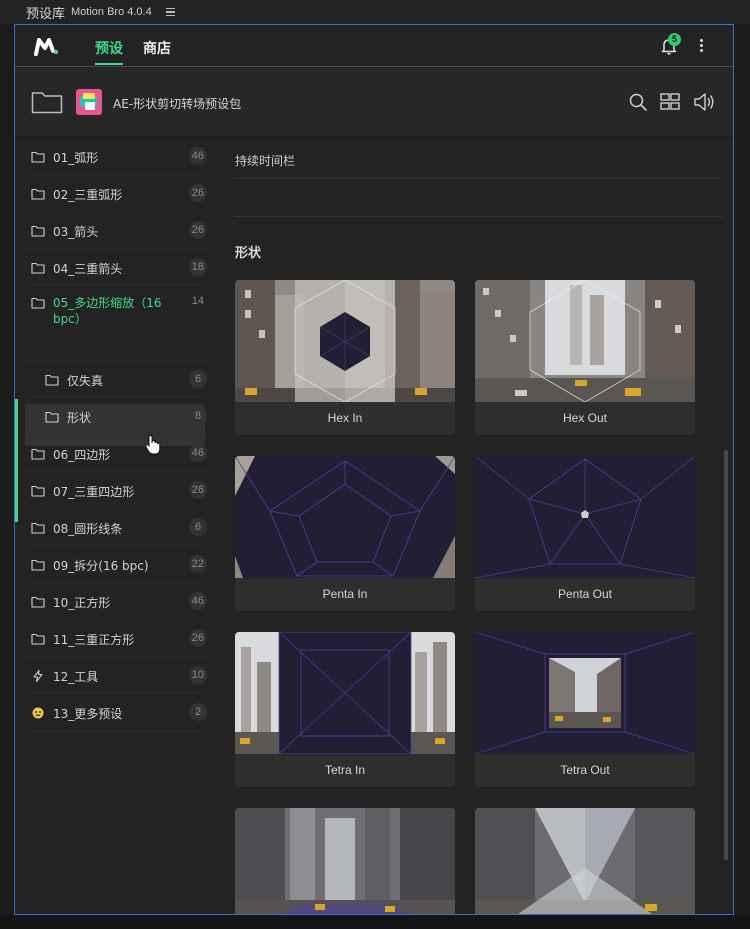 Image resolution: width=750 pixels, height=929 pixels. I want to click on sidebar-item: 09_拆分(16 bpc) 22, so click(116, 564).